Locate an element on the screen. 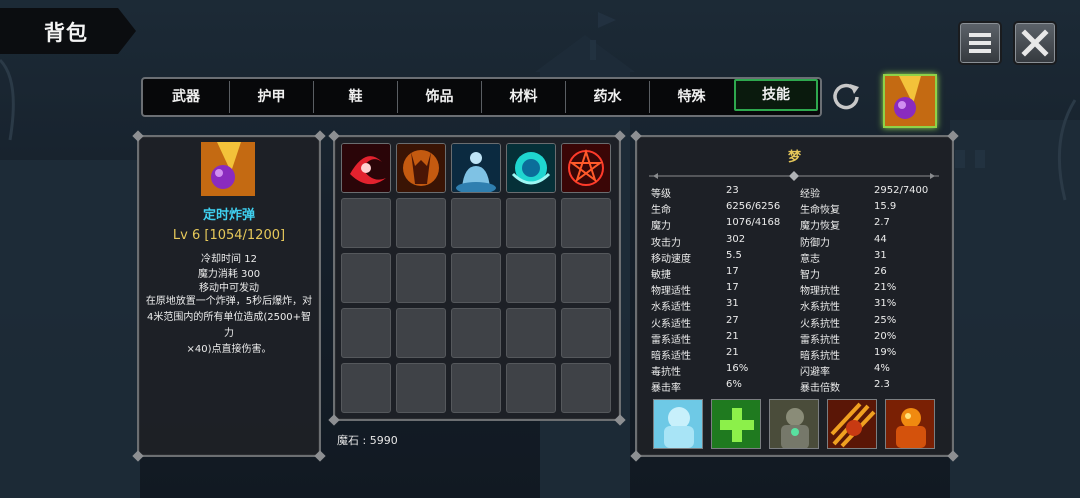 The width and height of the screenshot is (1080, 498). orb-icon is located at coordinates (531, 168).